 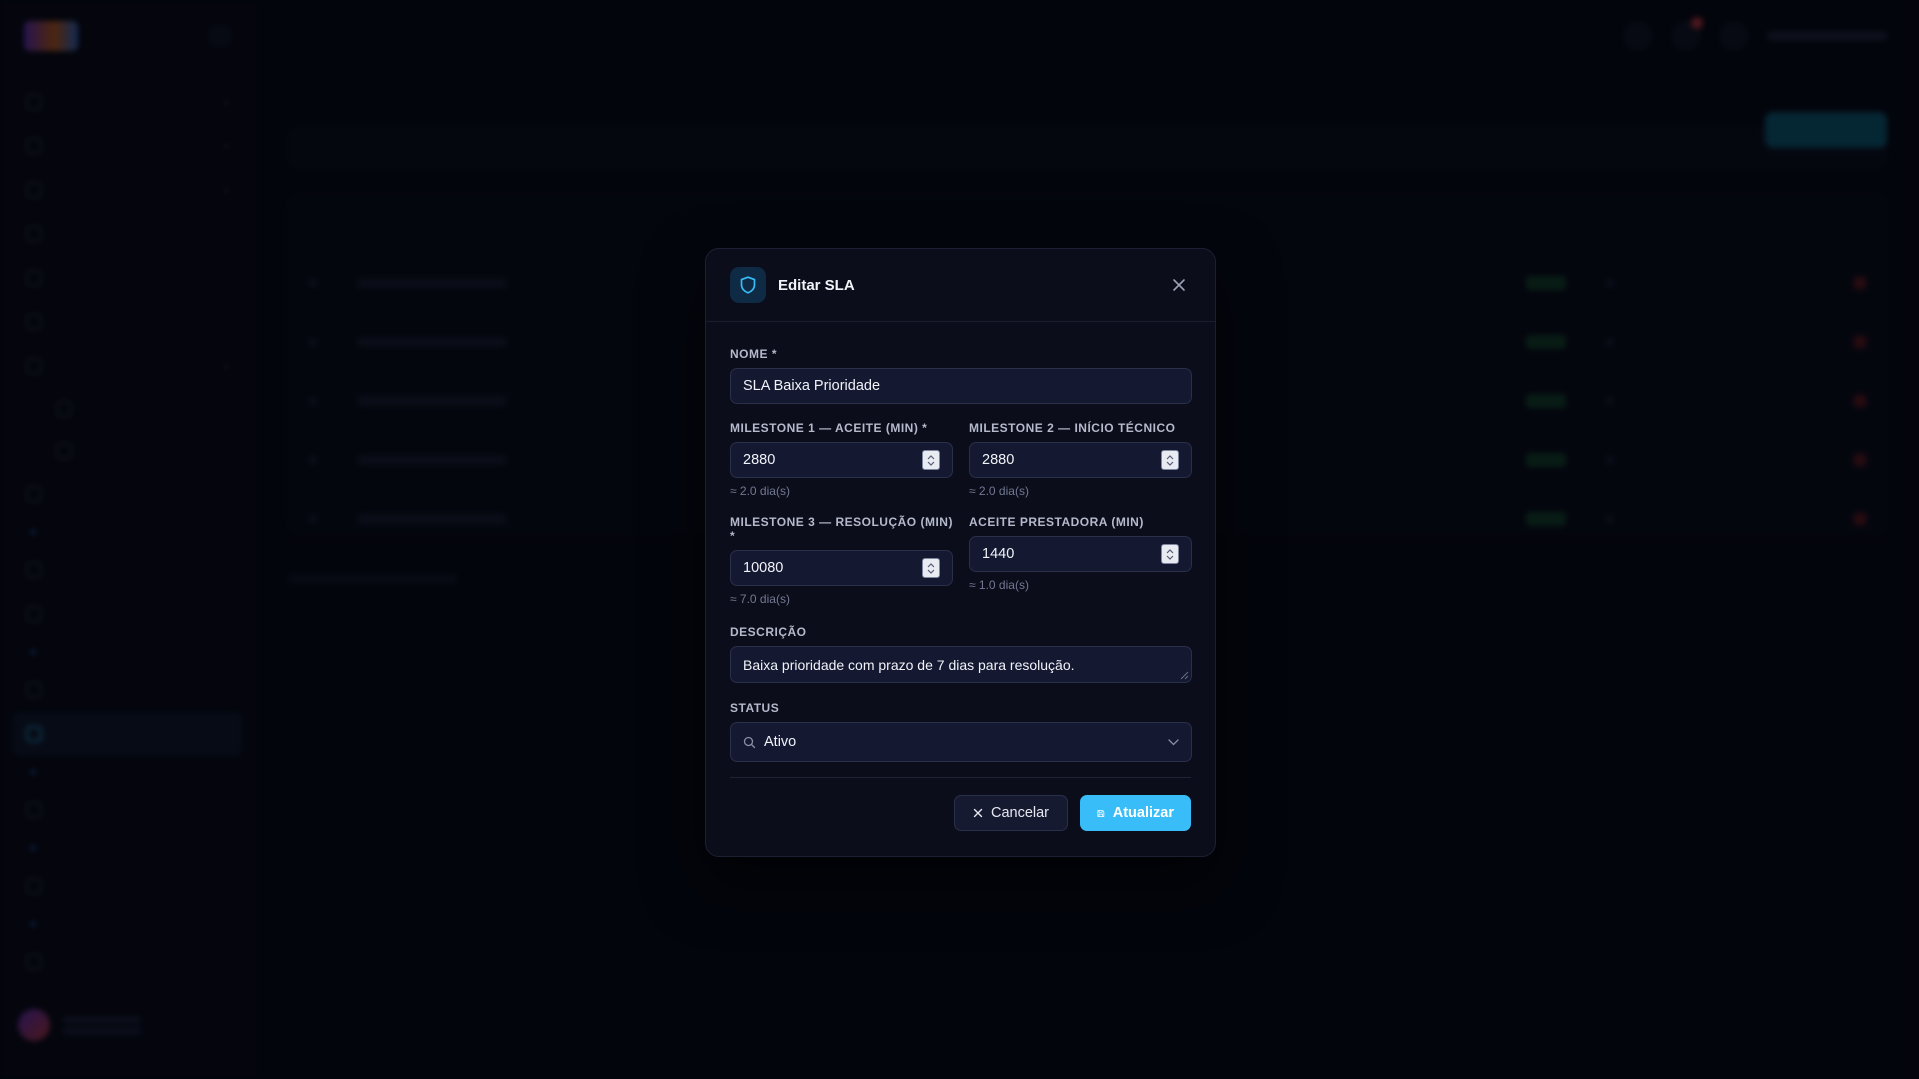 What do you see at coordinates (816, 285) in the screenshot?
I see `dialog-title: Editar SLA` at bounding box center [816, 285].